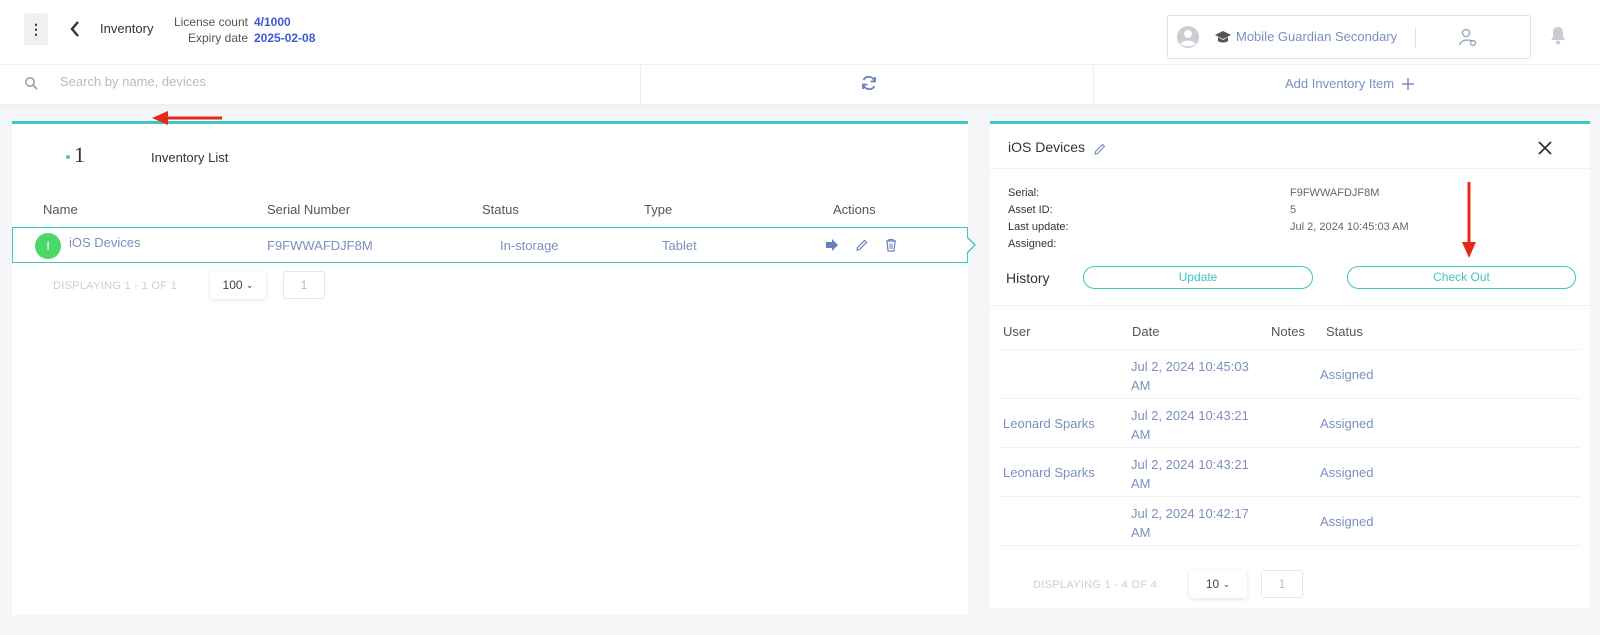 This screenshot has width=1600, height=635. What do you see at coordinates (31, 83) in the screenshot?
I see `search-icon` at bounding box center [31, 83].